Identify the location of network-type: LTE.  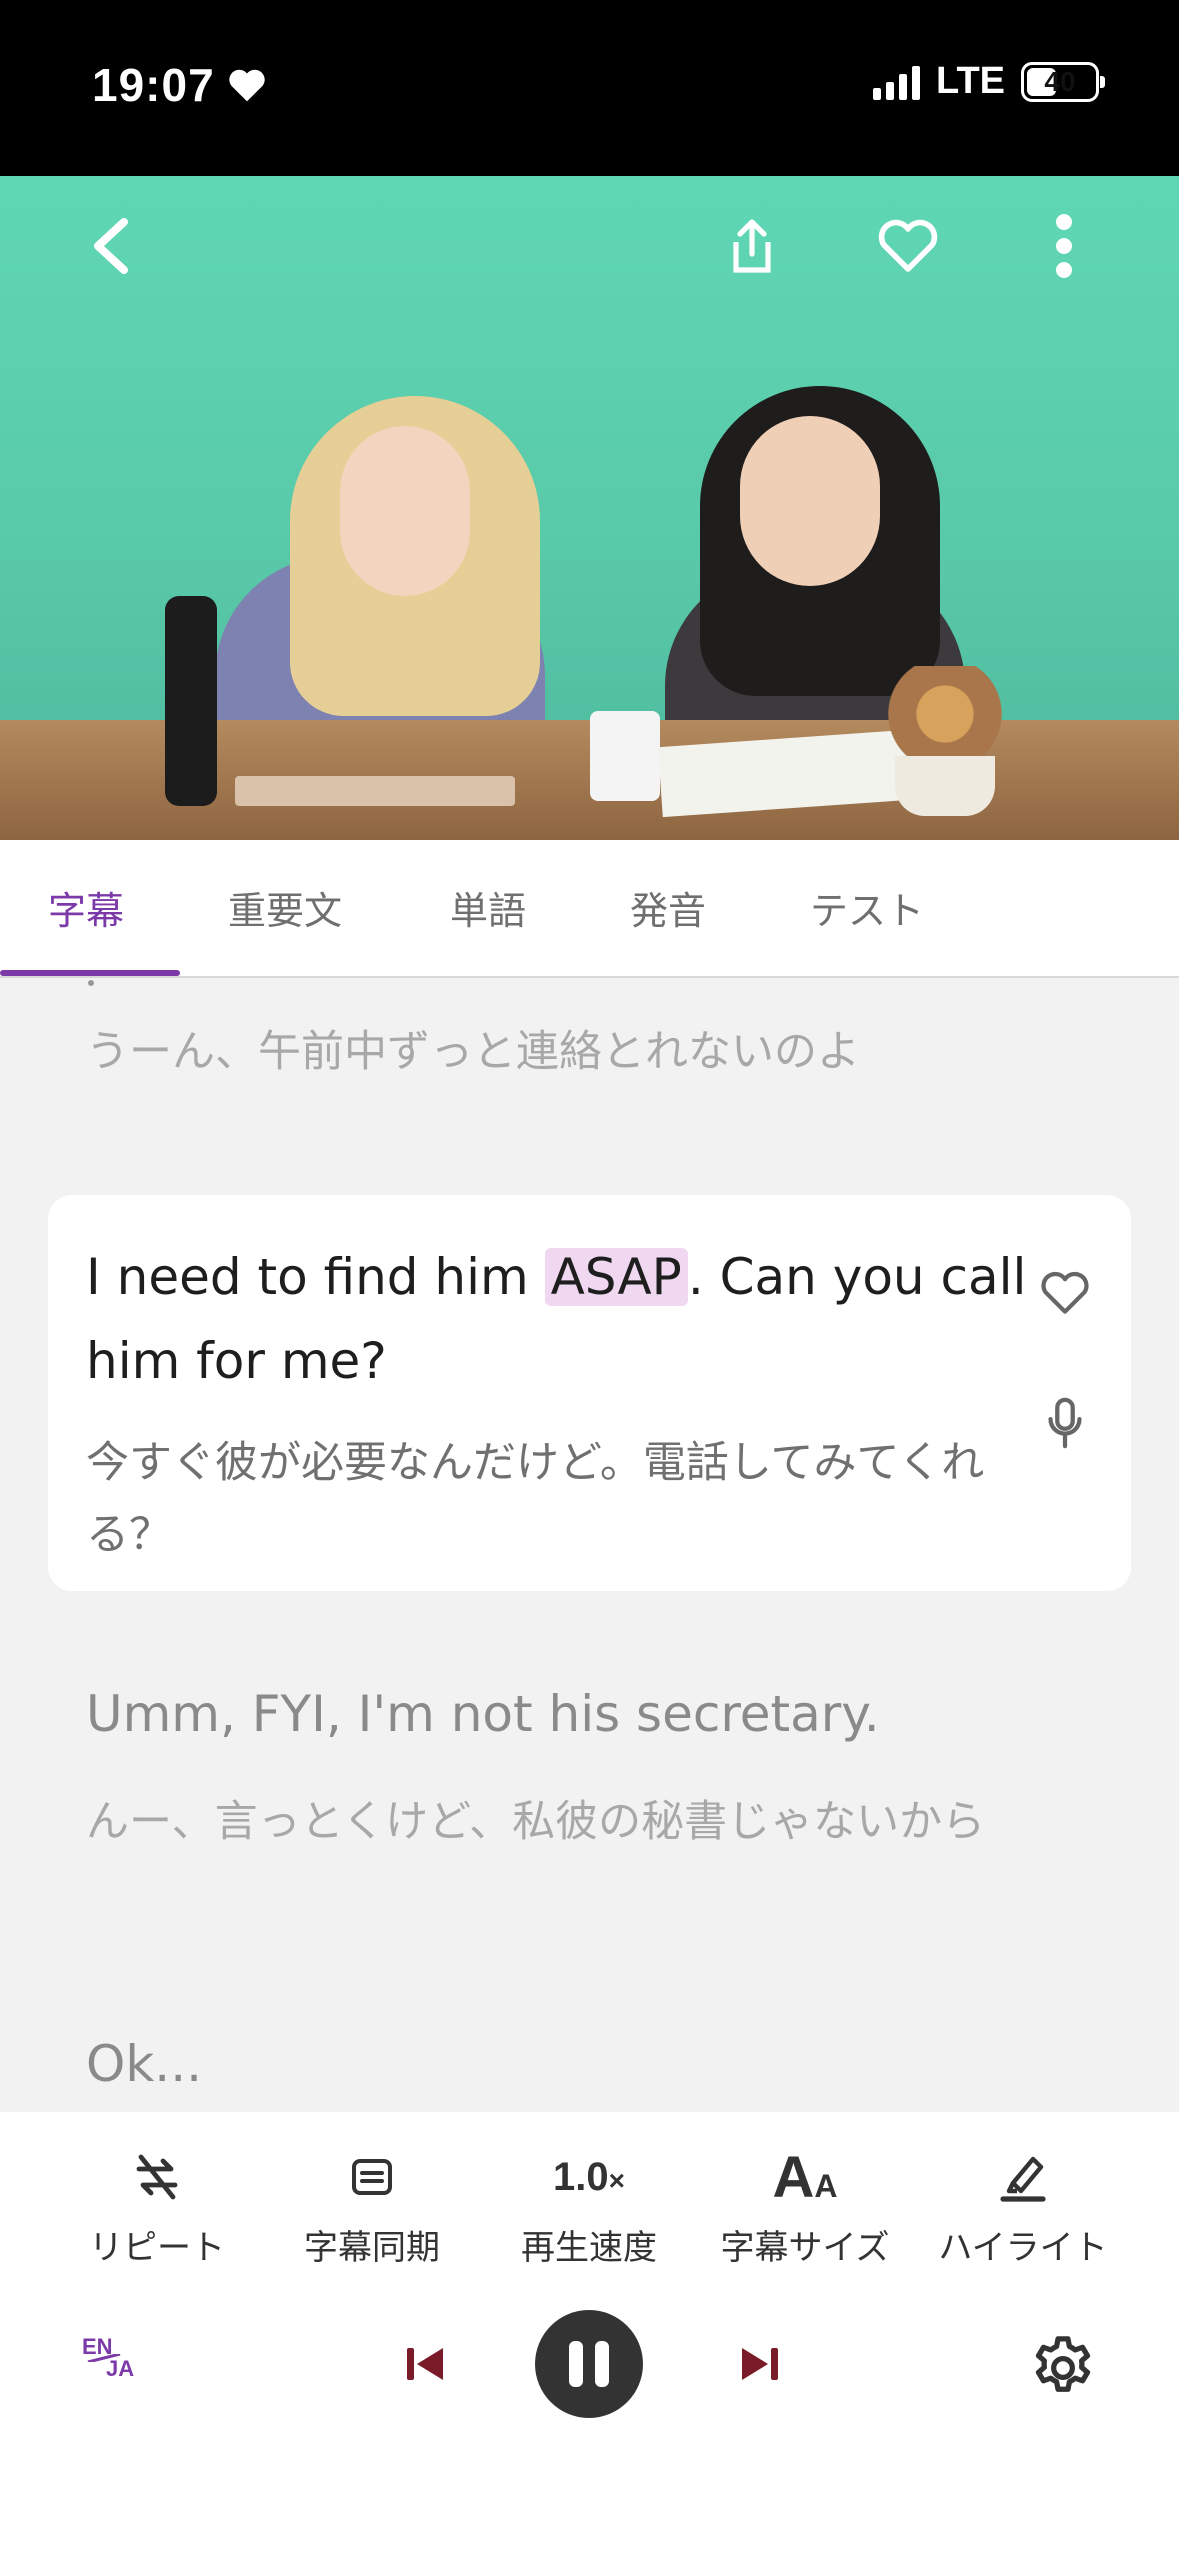
(970, 81).